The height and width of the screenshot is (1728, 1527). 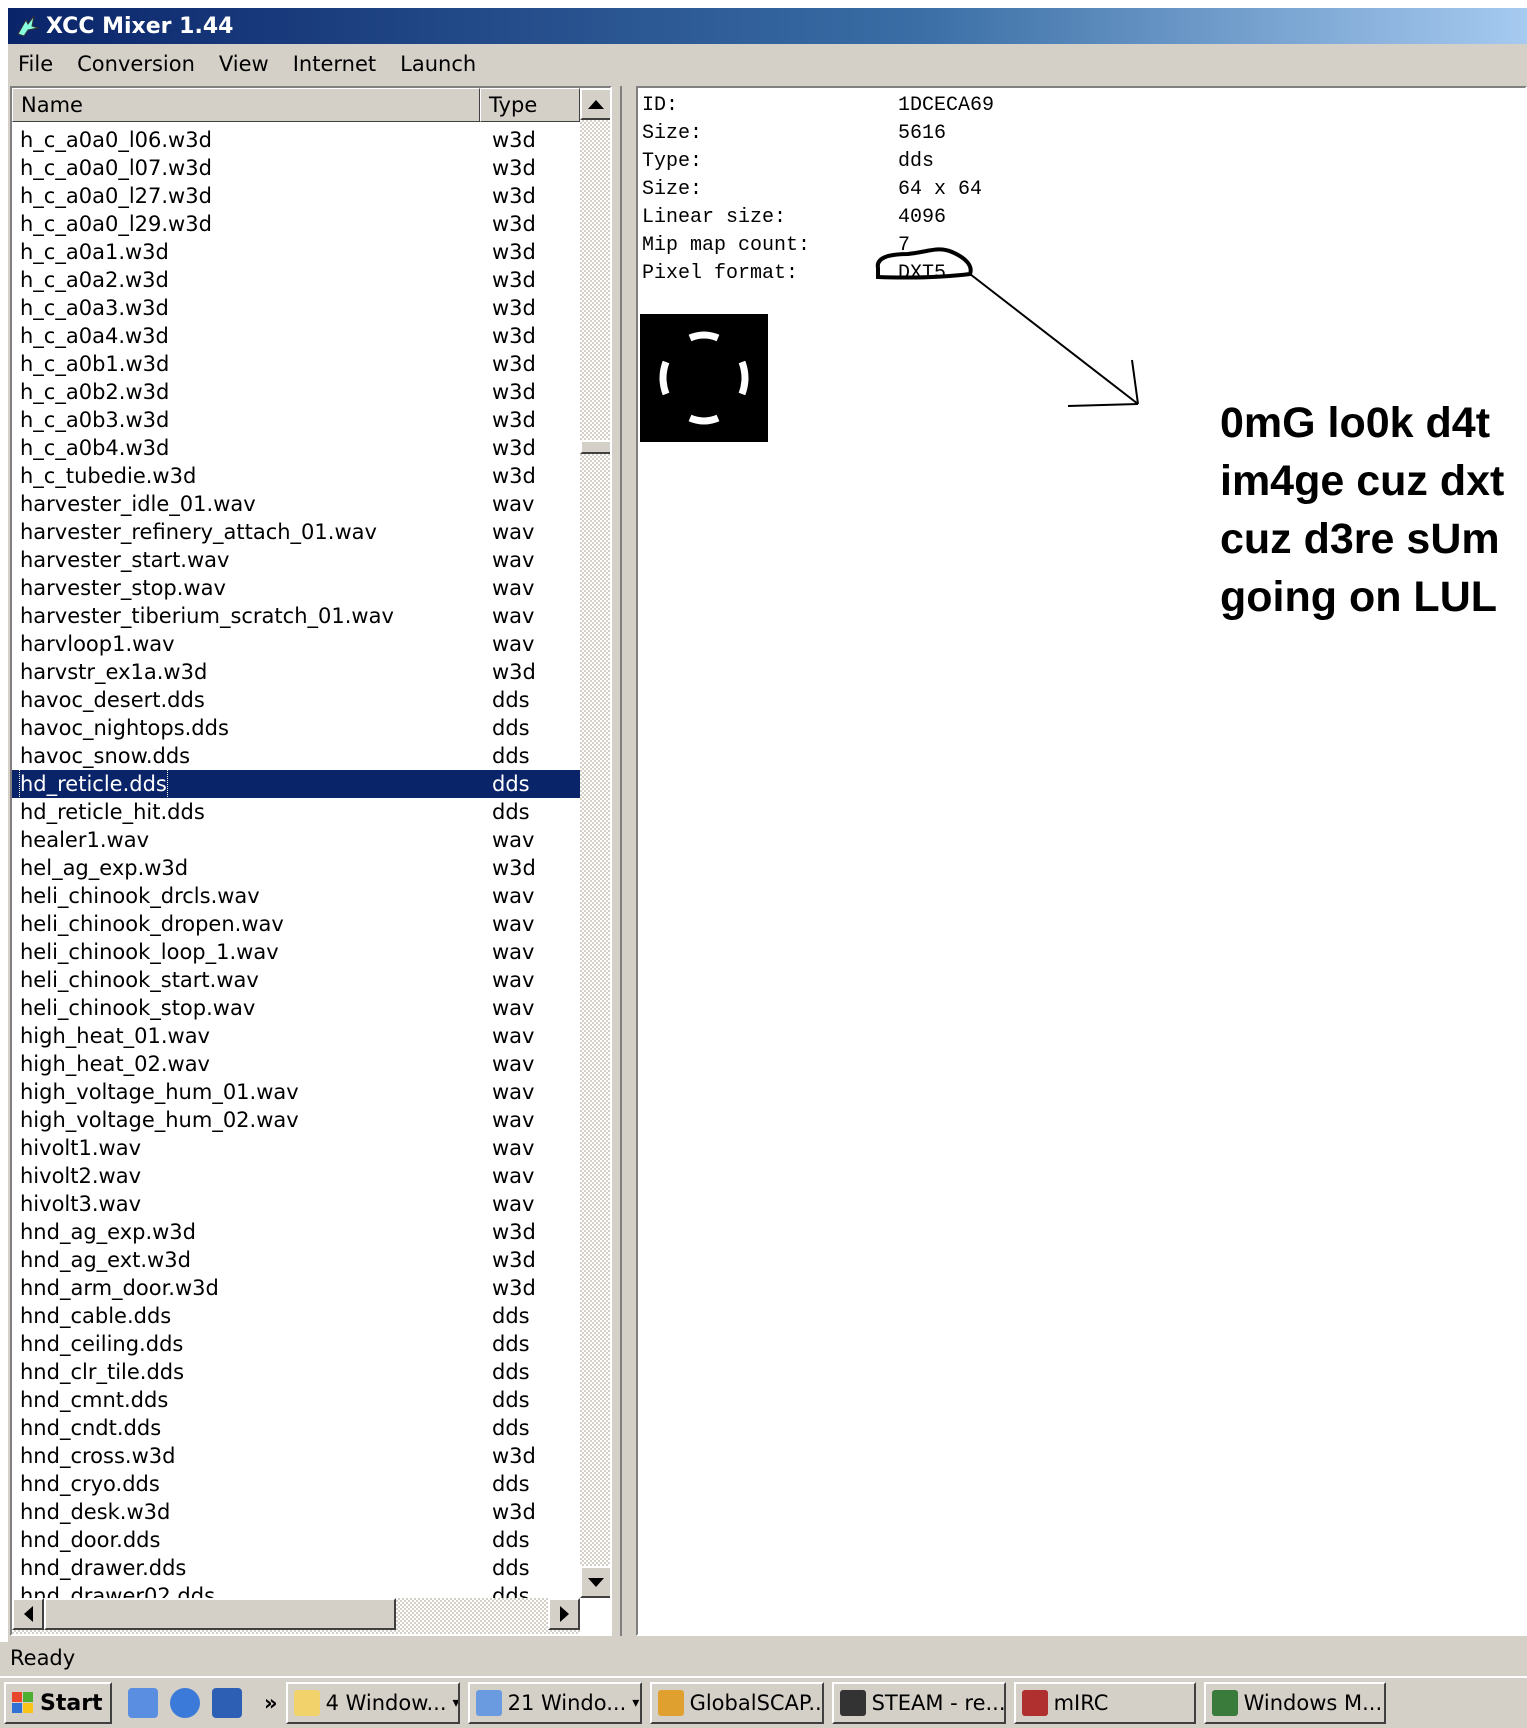 What do you see at coordinates (58, 1703) in the screenshot?
I see `start-button: Start` at bounding box center [58, 1703].